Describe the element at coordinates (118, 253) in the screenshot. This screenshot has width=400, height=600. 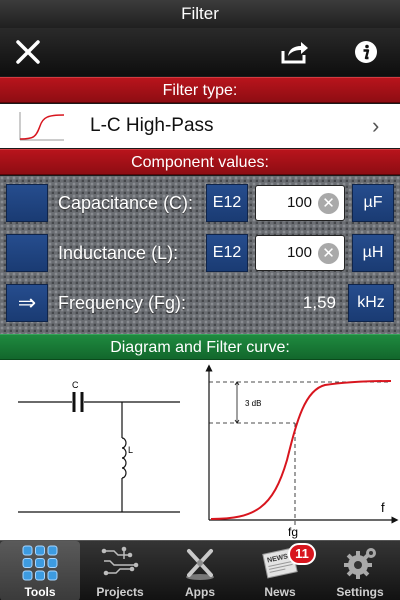
I see `inductance-label: Inductance (L):` at that location.